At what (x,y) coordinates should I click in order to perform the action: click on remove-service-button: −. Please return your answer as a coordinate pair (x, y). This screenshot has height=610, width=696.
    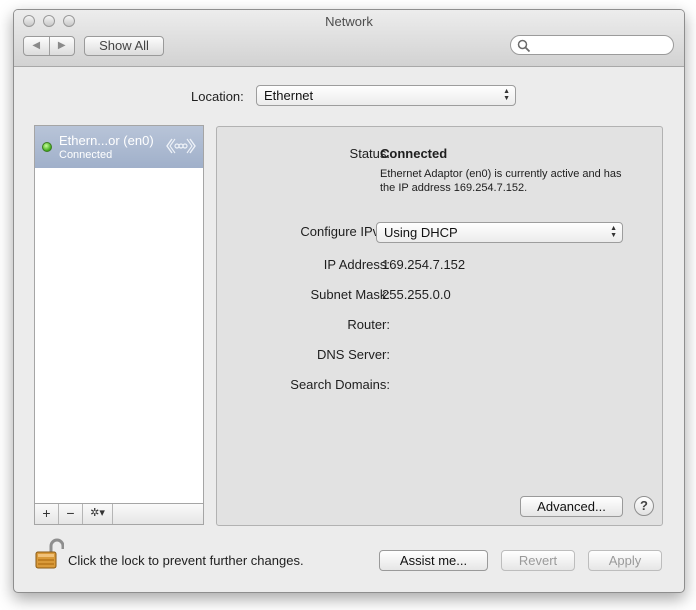
    Looking at the image, I should click on (71, 514).